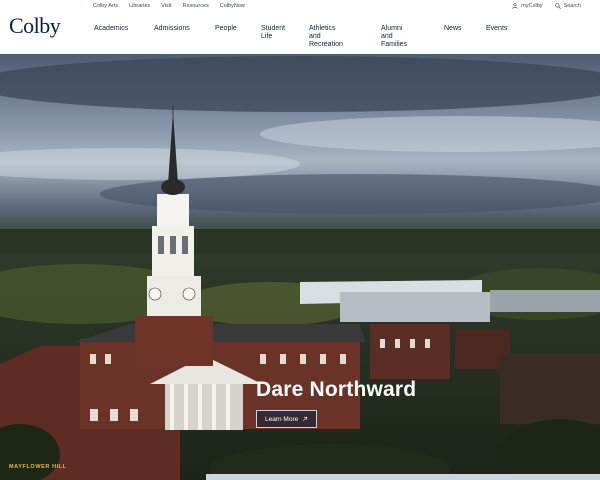 The width and height of the screenshot is (600, 480). What do you see at coordinates (546, 6) in the screenshot?
I see `utility-right: myColby Search` at bounding box center [546, 6].